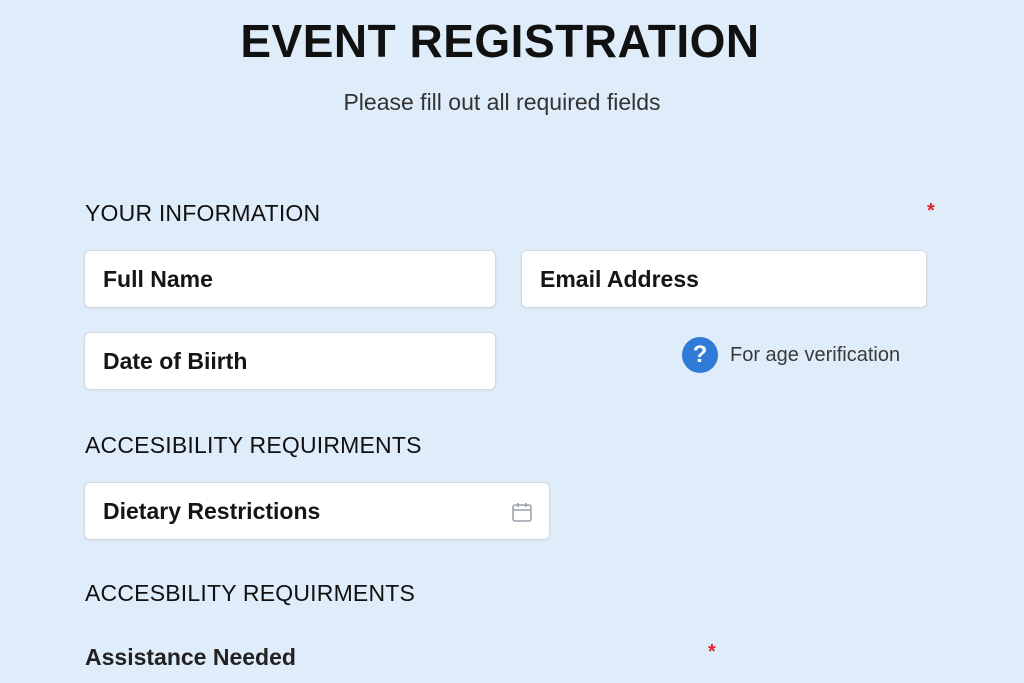 This screenshot has height=683, width=1024. What do you see at coordinates (724, 279) in the screenshot?
I see `email-address-field: Email Address` at bounding box center [724, 279].